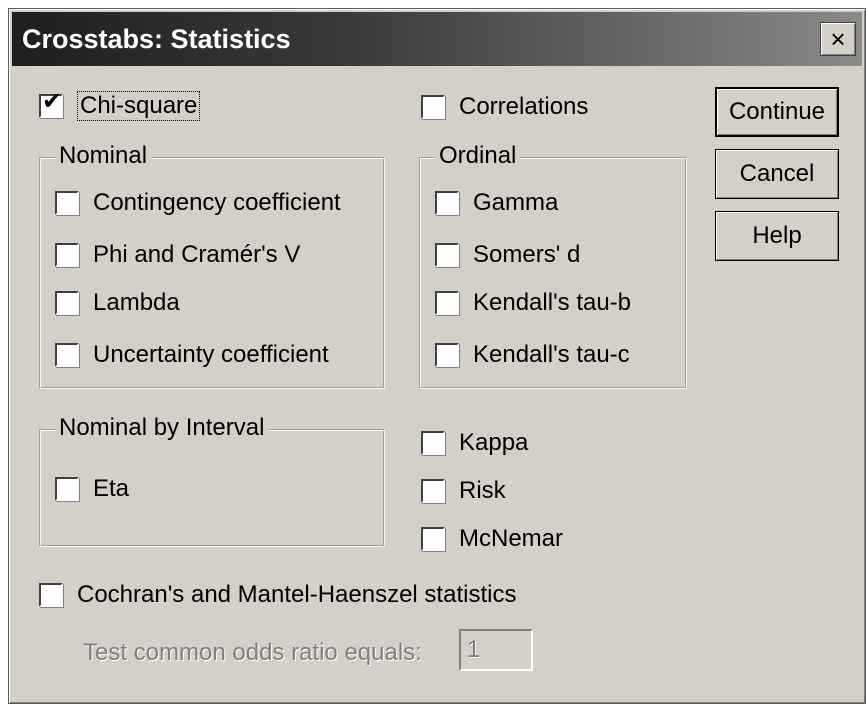  I want to click on kappa-label: Kappa, so click(494, 442).